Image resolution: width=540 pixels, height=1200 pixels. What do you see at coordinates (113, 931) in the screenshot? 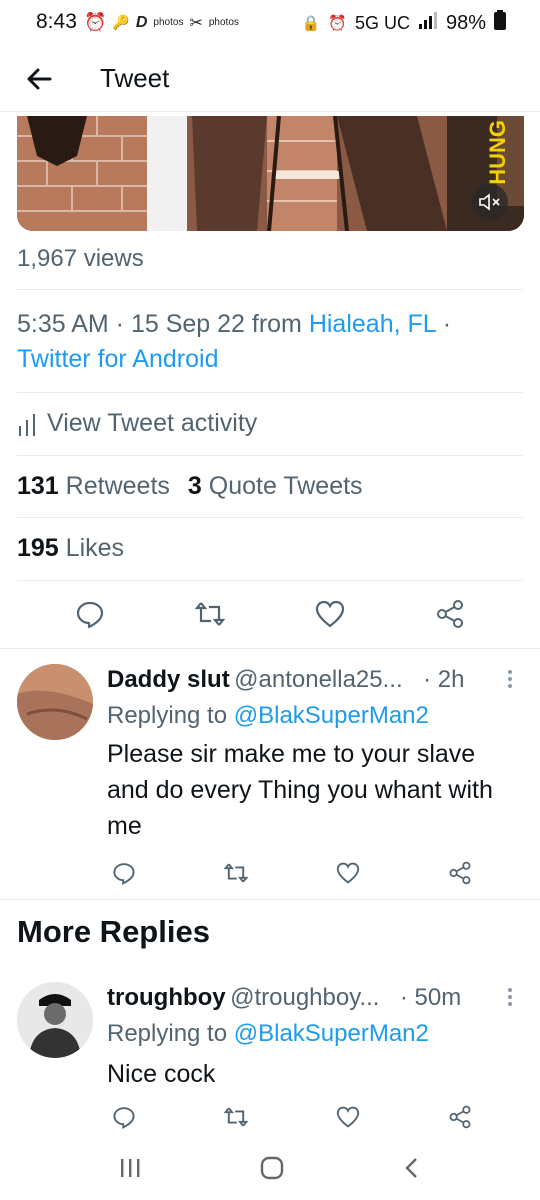
I see `more-replies-heading: More Replies` at bounding box center [113, 931].